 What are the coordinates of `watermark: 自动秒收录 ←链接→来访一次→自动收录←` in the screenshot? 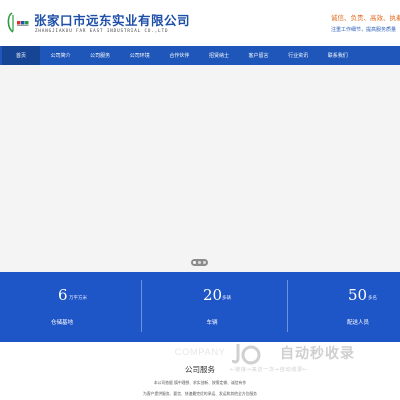 It's located at (310, 360).